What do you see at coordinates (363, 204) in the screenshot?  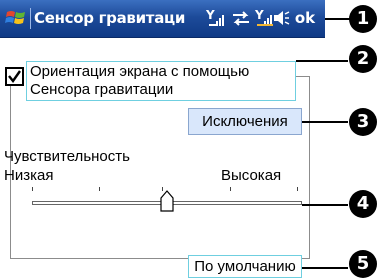 I see `callout-marker-4: 4` at bounding box center [363, 204].